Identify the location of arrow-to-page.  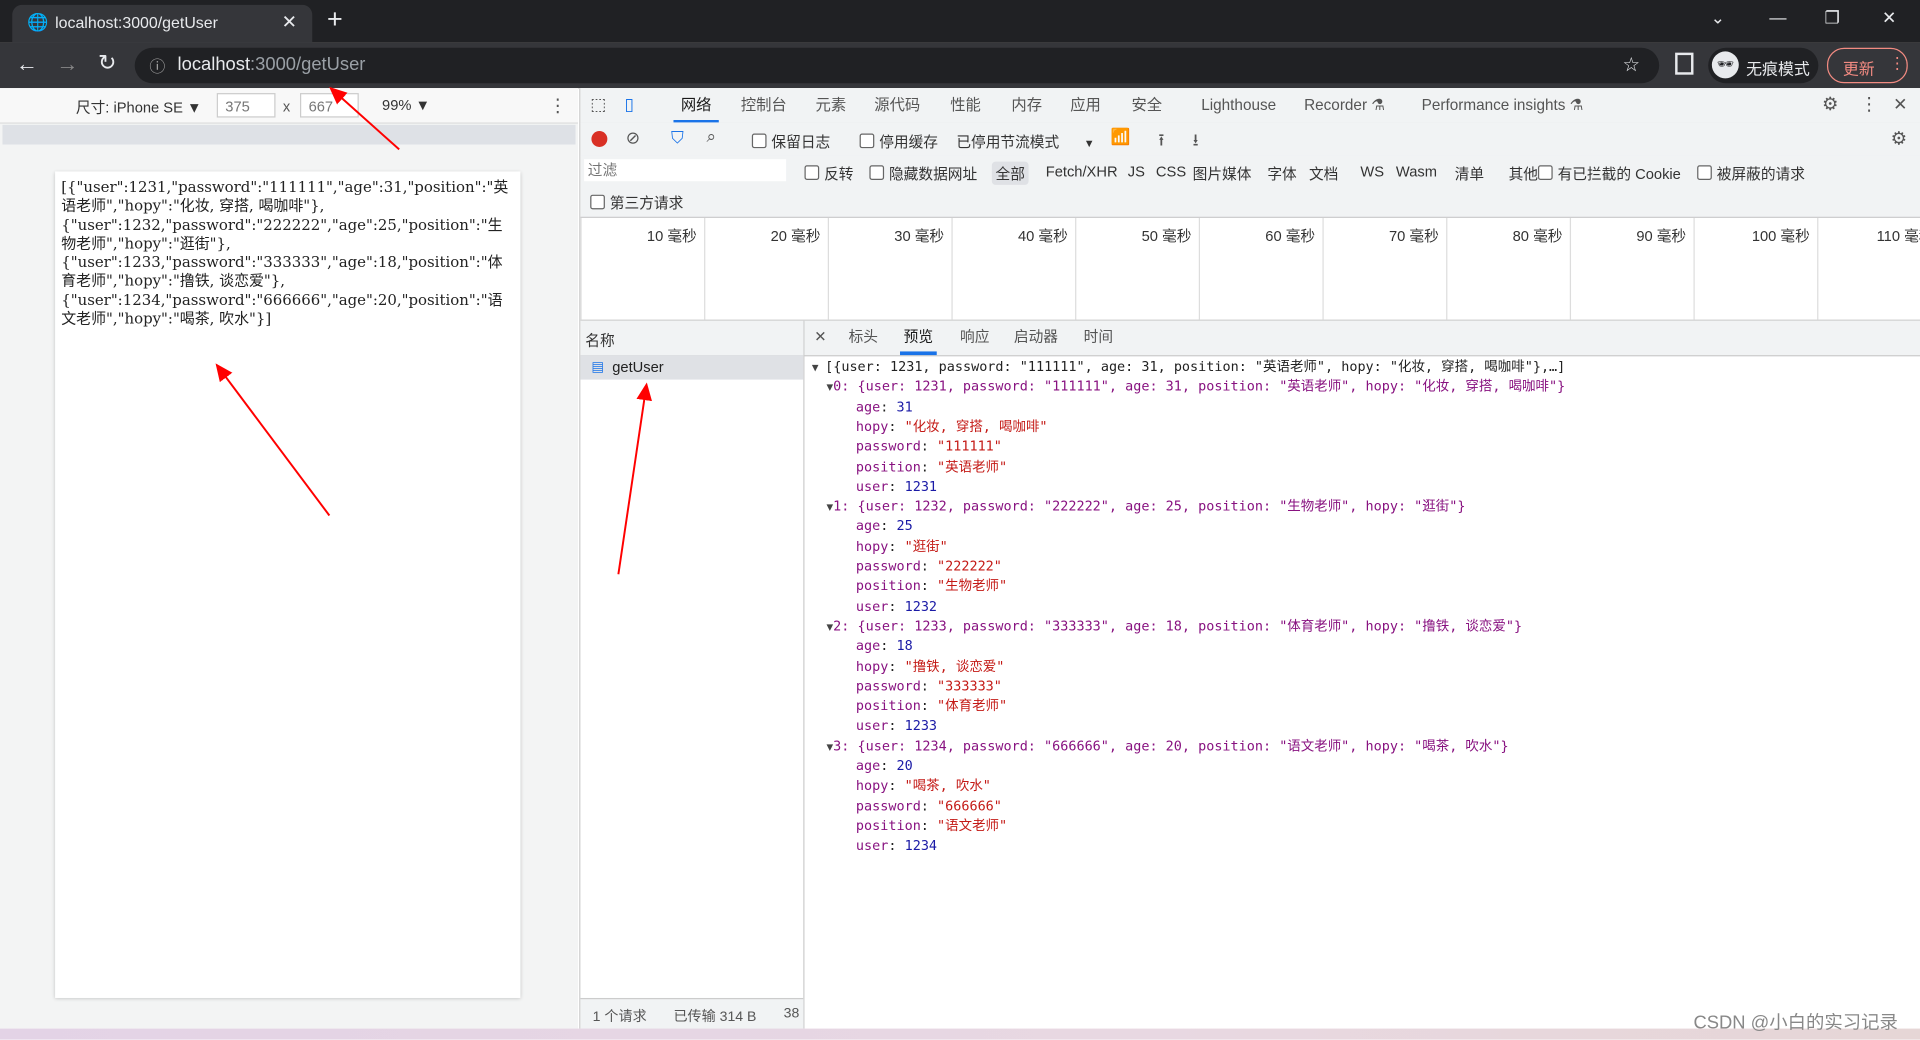
(273, 440).